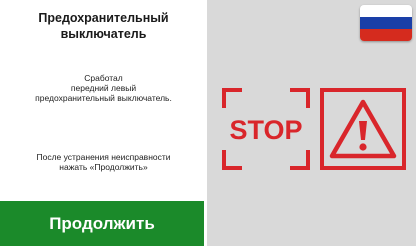  What do you see at coordinates (103, 167) in the screenshot?
I see `hint-line: нажать «Продолжить»` at bounding box center [103, 167].